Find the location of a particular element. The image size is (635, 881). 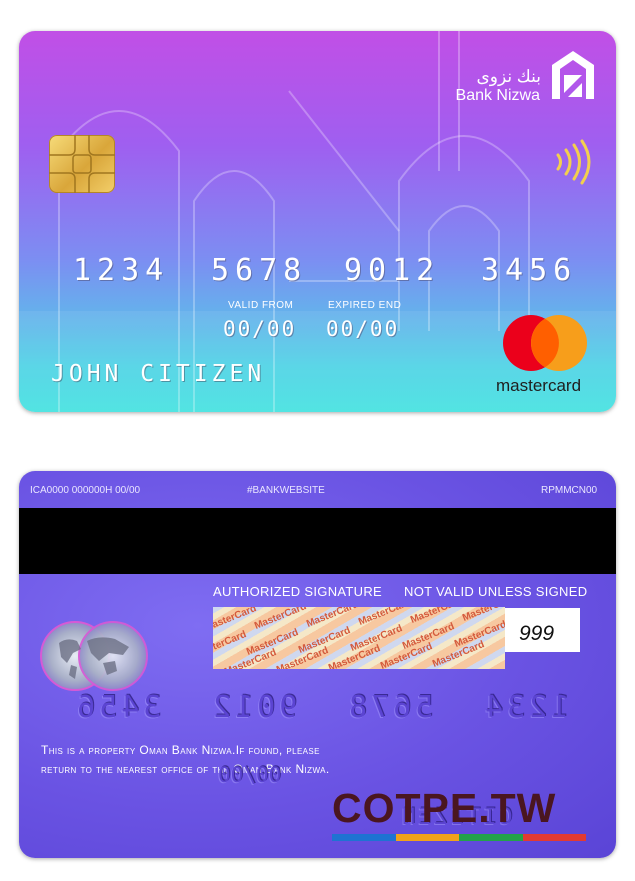

not-valid-label: NOT VALID UNLESS SIGNED is located at coordinates (496, 591).